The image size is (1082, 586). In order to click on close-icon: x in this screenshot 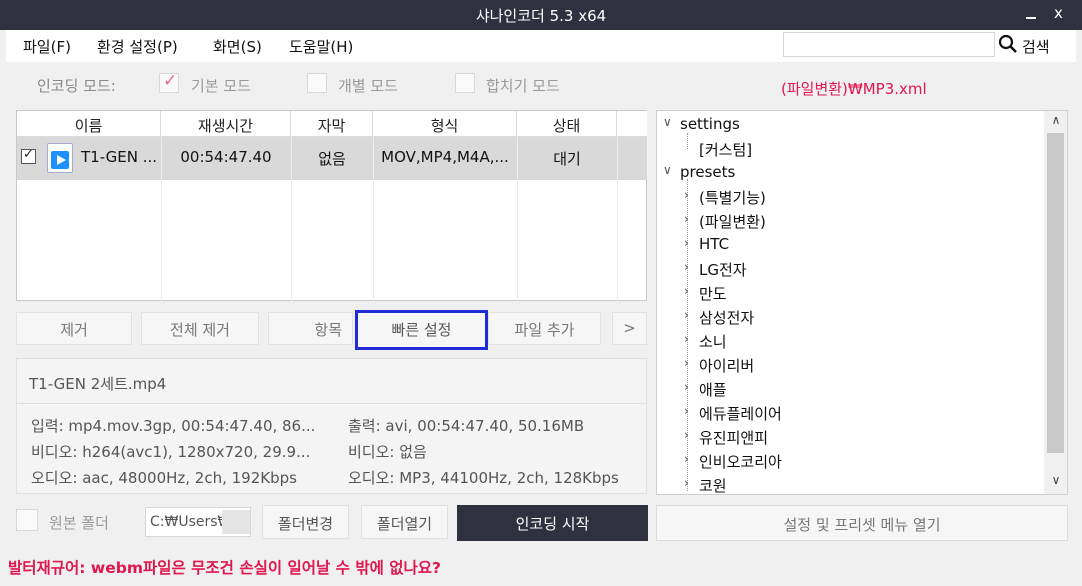, I will do `click(1062, 14)`.